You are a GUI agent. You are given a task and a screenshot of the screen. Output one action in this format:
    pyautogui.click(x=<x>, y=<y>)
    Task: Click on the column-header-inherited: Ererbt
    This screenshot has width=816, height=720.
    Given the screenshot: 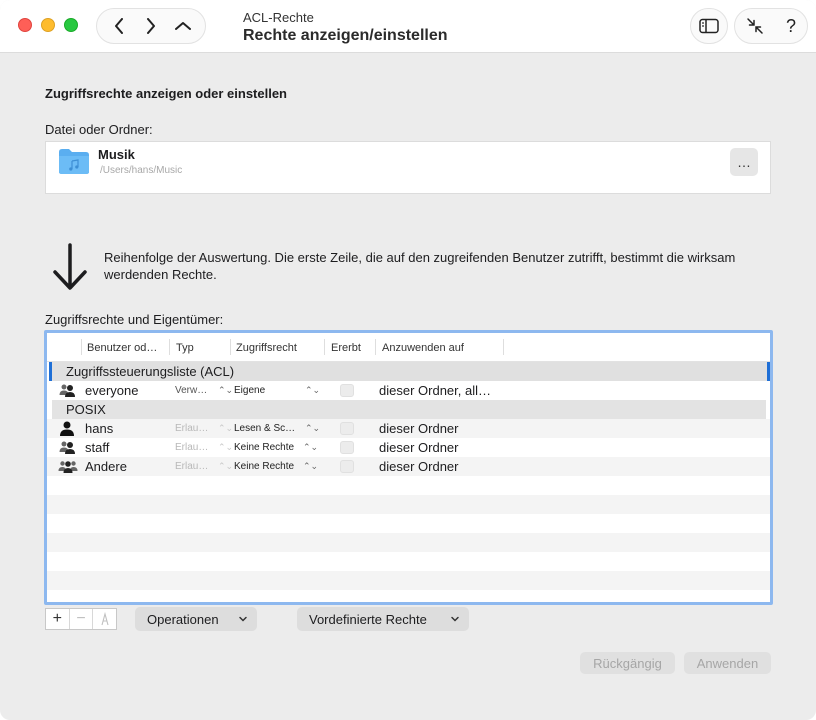 What is the action you would take?
    pyautogui.click(x=346, y=348)
    